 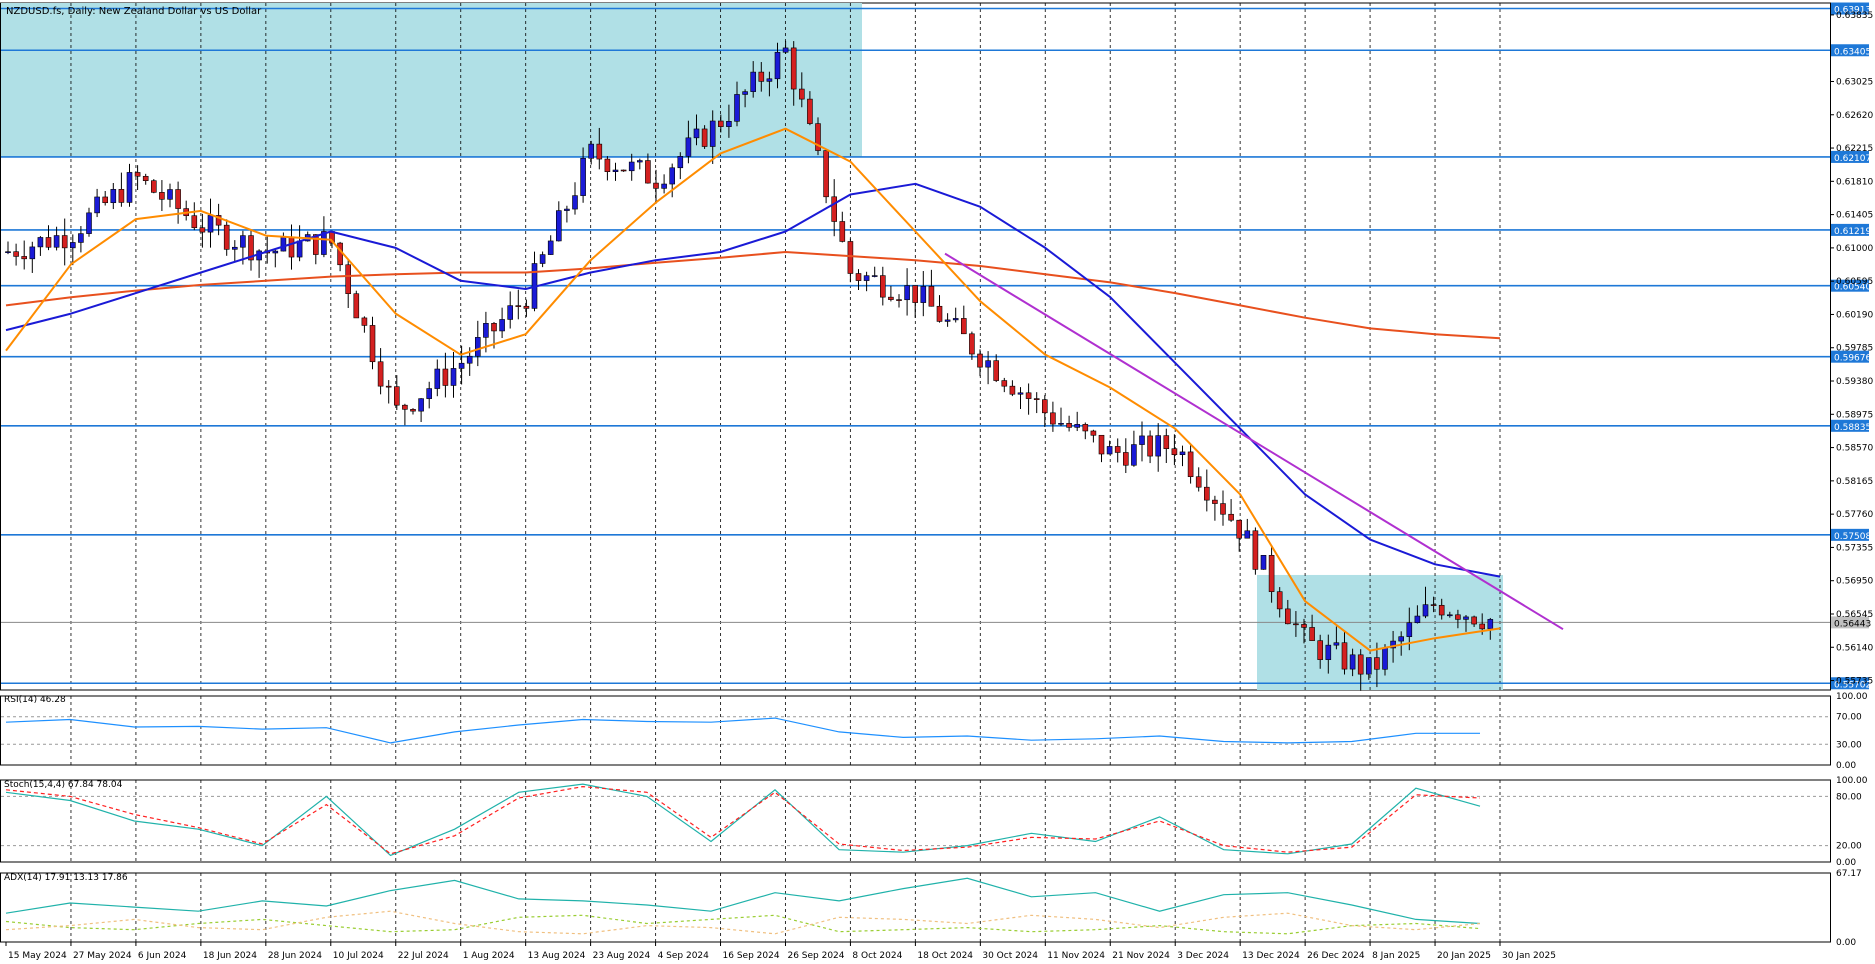 I want to click on stoch-label: Stoch(15,4,4) 67.84 78.04, so click(x=63, y=785).